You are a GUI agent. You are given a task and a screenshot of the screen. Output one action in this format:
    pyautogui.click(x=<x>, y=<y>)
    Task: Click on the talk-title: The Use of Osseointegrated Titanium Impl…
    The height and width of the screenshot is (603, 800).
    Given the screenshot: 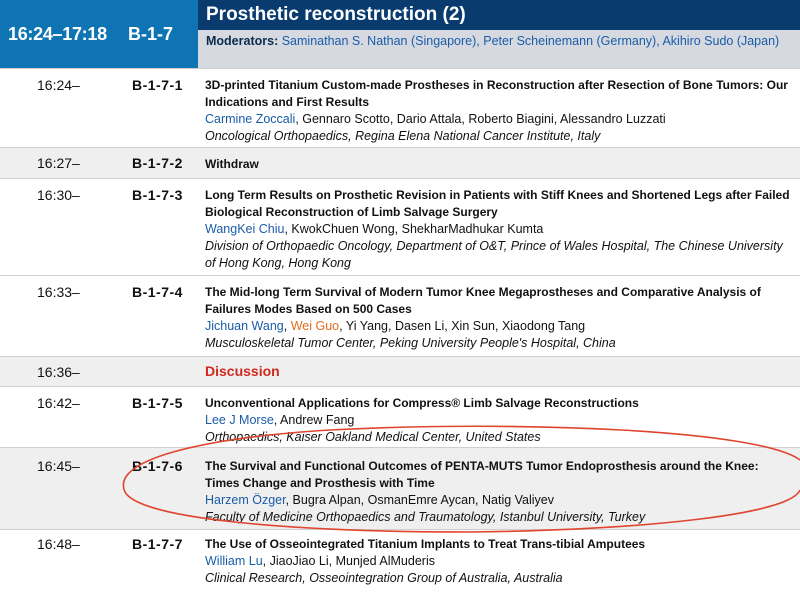 What is the action you would take?
    pyautogui.click(x=425, y=544)
    